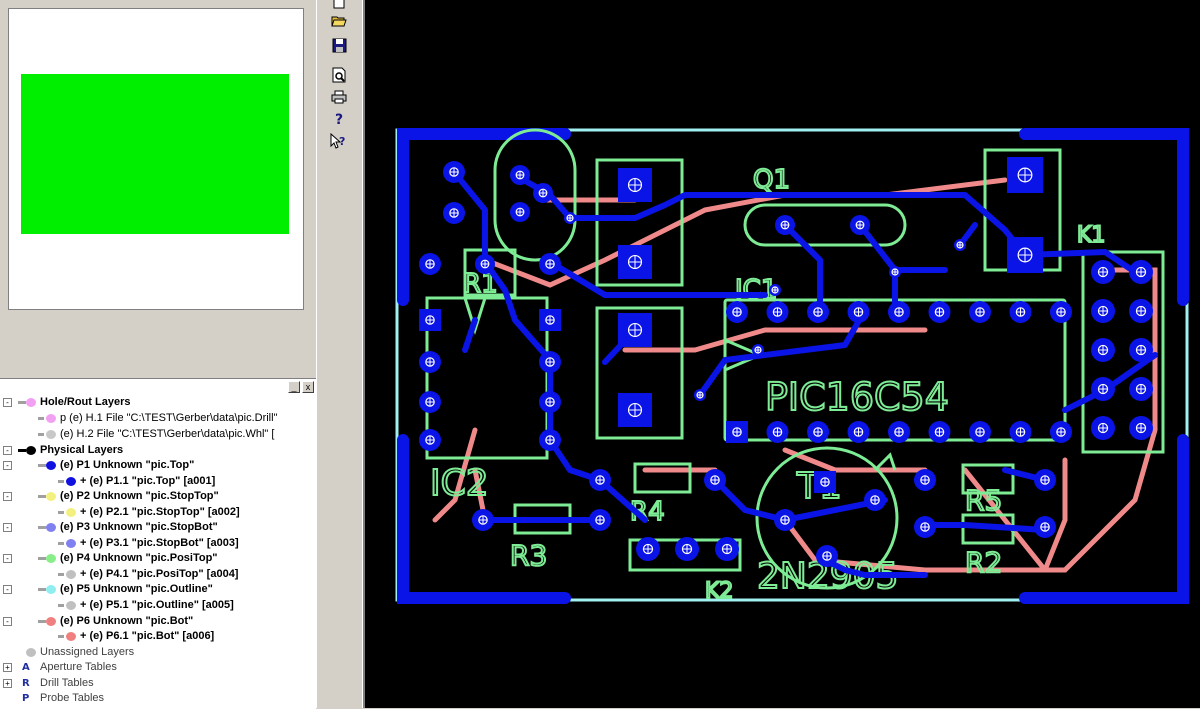  I want to click on open-file-button, so click(339, 21).